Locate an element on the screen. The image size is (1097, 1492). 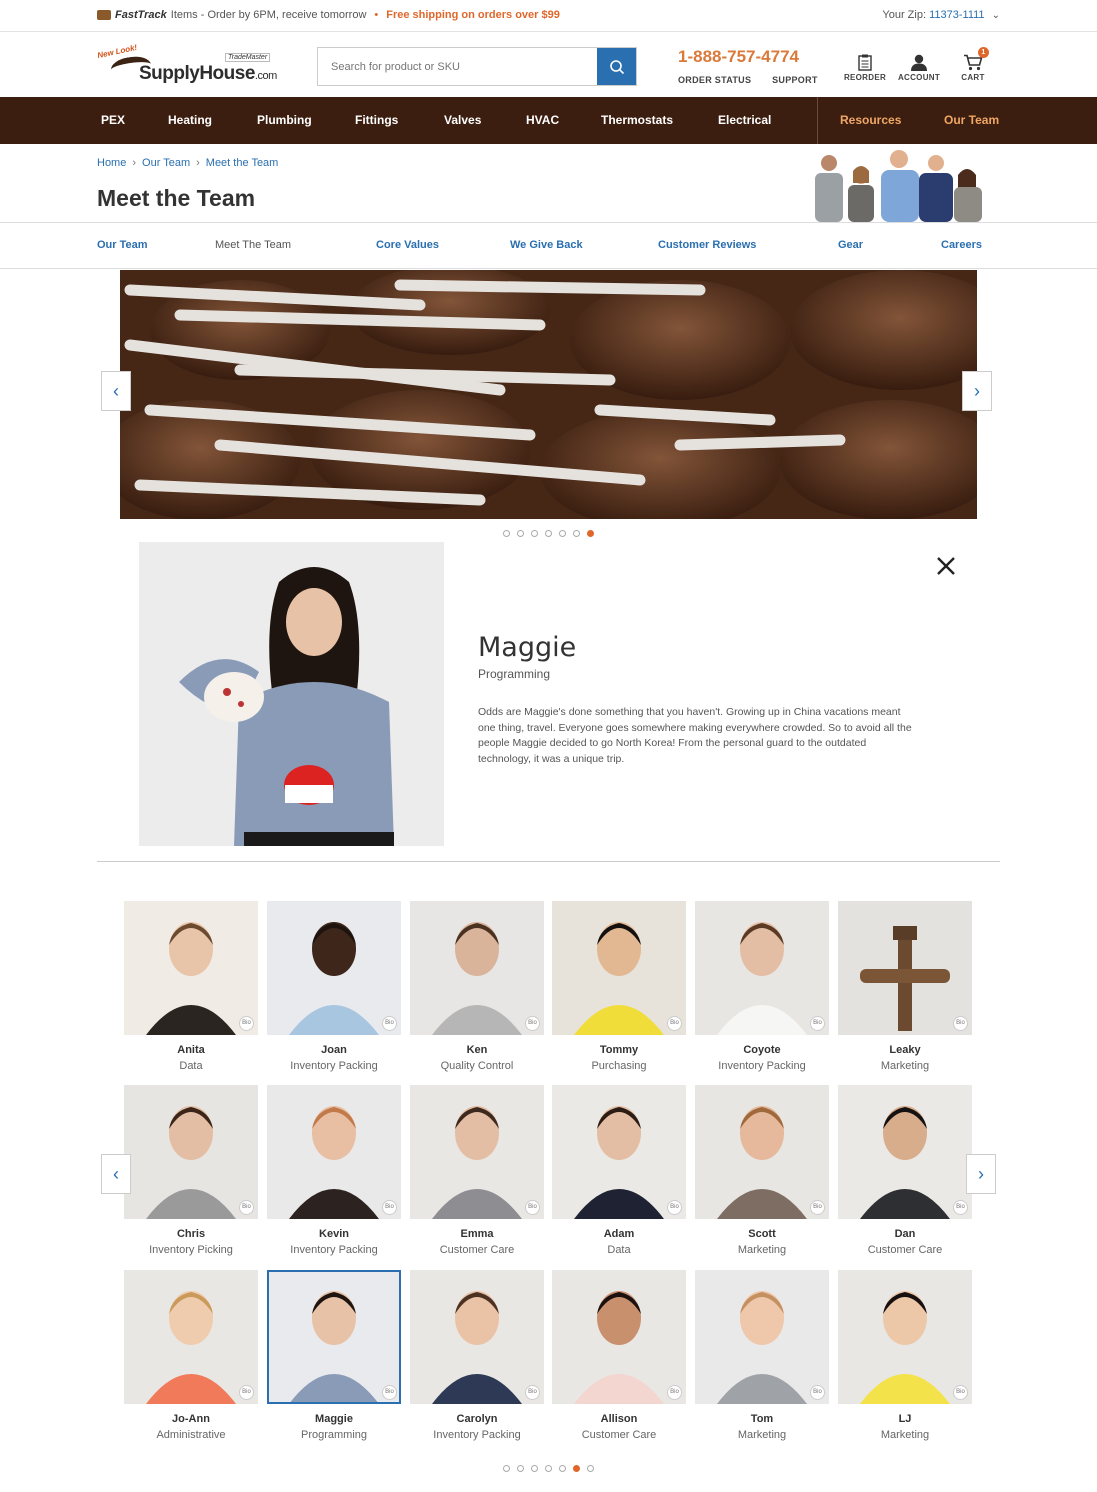
team-member-card: Bio Dan Customer Care is located at coordinates (905, 1170).